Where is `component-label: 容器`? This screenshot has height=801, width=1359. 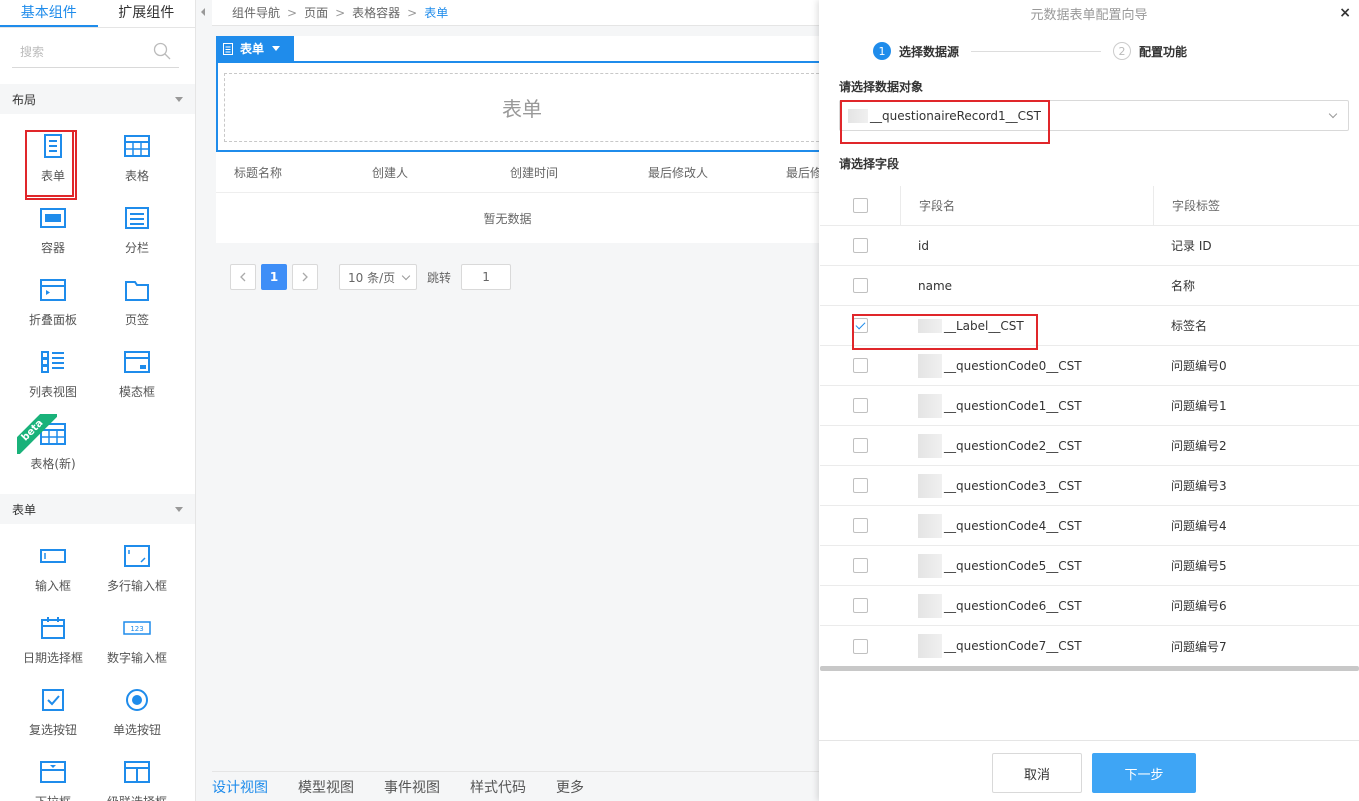
component-label: 容器 is located at coordinates (52, 248).